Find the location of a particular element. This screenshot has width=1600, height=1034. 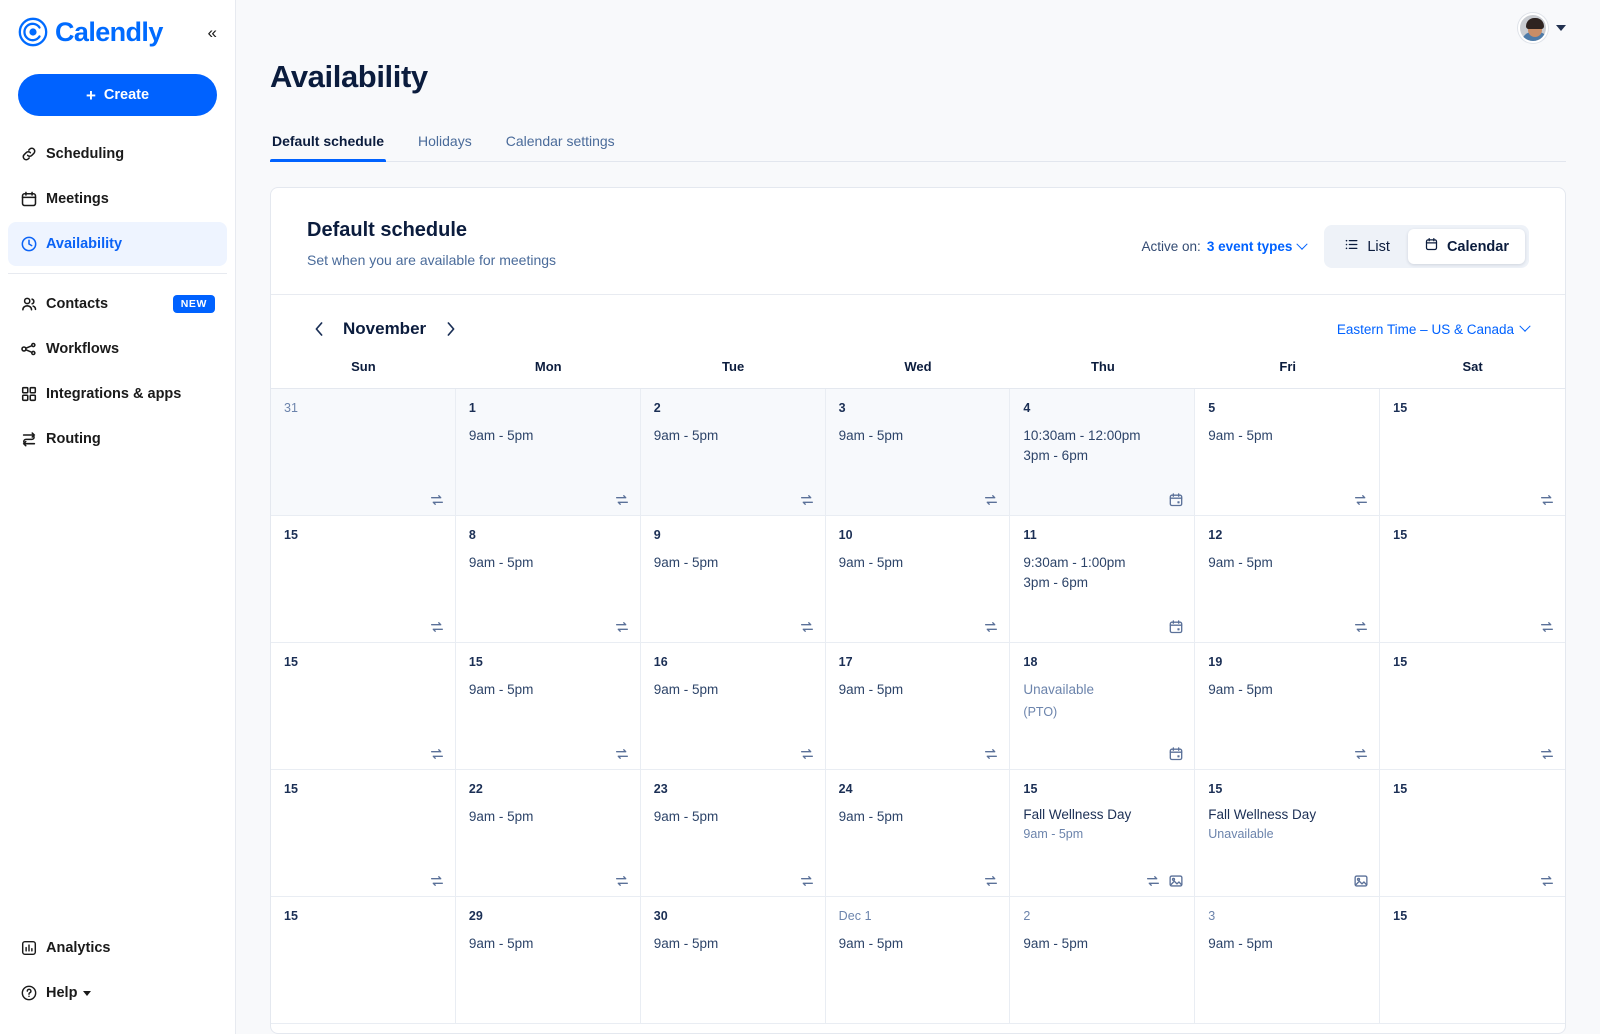

sidebar-item-help: Help is located at coordinates (117, 993).